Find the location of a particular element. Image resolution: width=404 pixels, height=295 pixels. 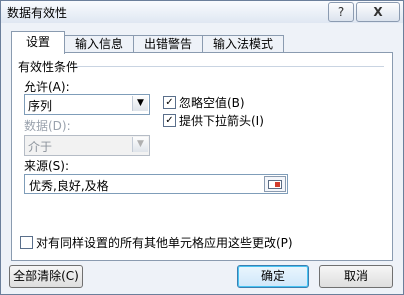

dropdown-arrow-checkbox: ✓ is located at coordinates (169, 120).